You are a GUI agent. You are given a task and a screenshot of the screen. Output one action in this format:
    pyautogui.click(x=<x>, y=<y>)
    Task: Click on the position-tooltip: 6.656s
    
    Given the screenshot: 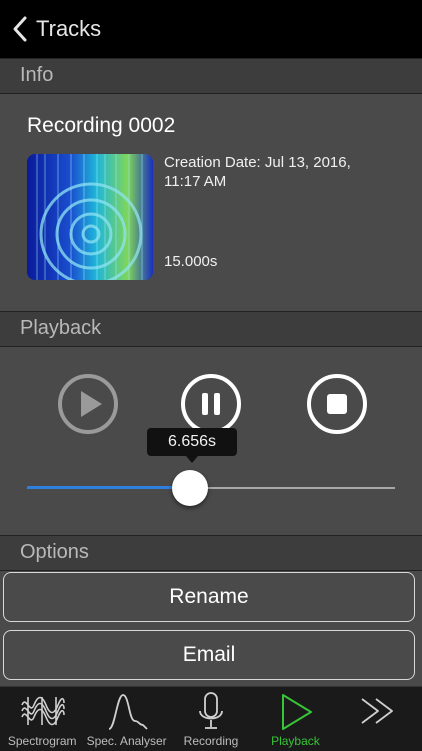 What is the action you would take?
    pyautogui.click(x=192, y=445)
    